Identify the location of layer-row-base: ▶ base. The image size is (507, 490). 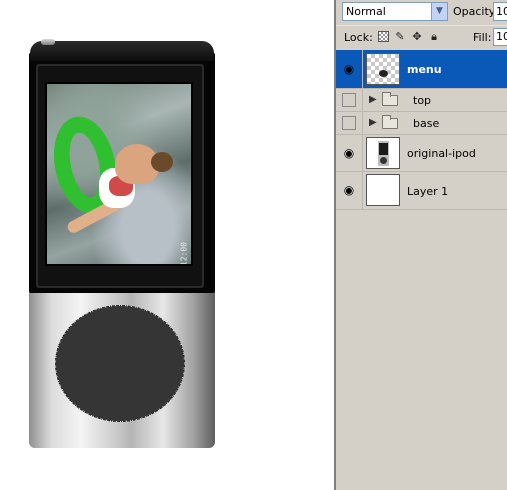
(421, 123).